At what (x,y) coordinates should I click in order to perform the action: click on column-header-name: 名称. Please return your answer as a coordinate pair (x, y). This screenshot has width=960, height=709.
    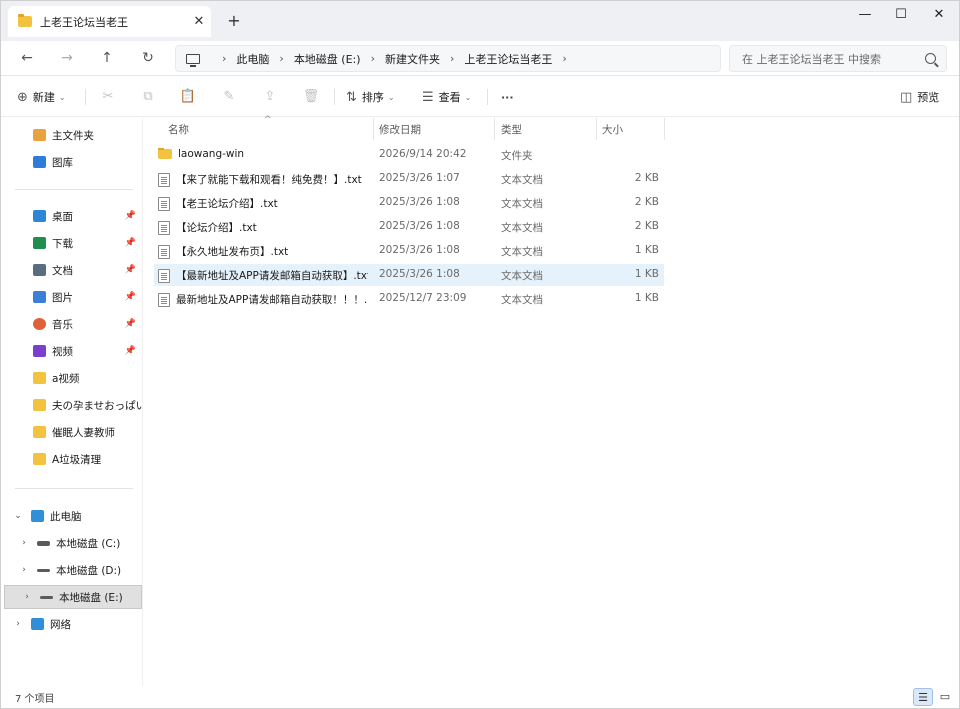
    Looking at the image, I should click on (178, 129).